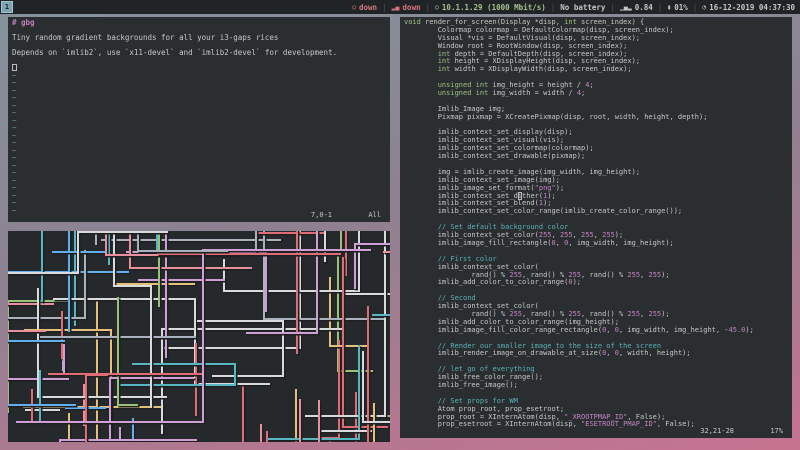  I want to click on editor-line: unsigned int img_width = width / 4;, so click(511, 93).